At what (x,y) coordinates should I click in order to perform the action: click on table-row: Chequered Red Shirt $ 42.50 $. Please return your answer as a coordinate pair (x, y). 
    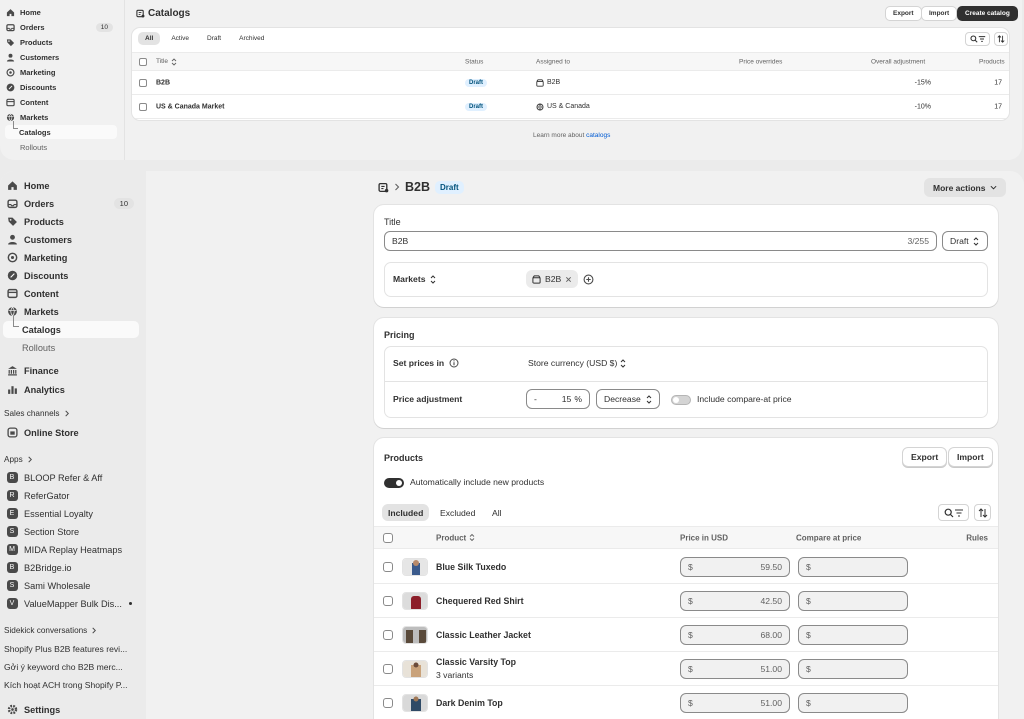
    Looking at the image, I should click on (686, 601).